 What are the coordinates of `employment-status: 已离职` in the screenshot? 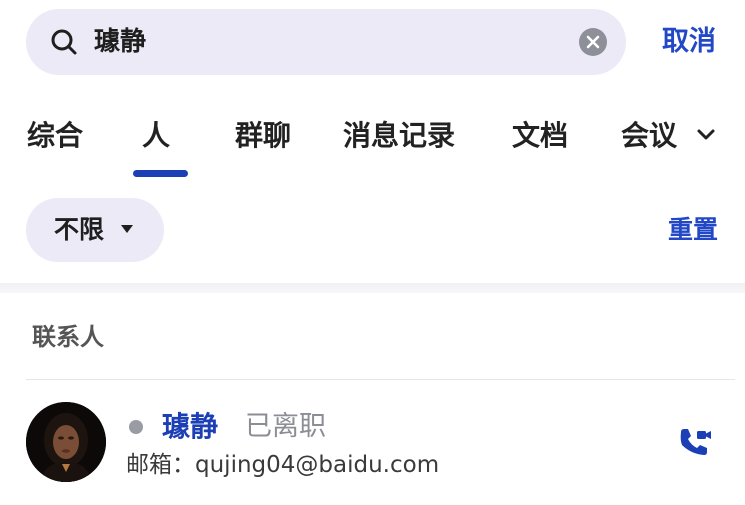 It's located at (285, 426).